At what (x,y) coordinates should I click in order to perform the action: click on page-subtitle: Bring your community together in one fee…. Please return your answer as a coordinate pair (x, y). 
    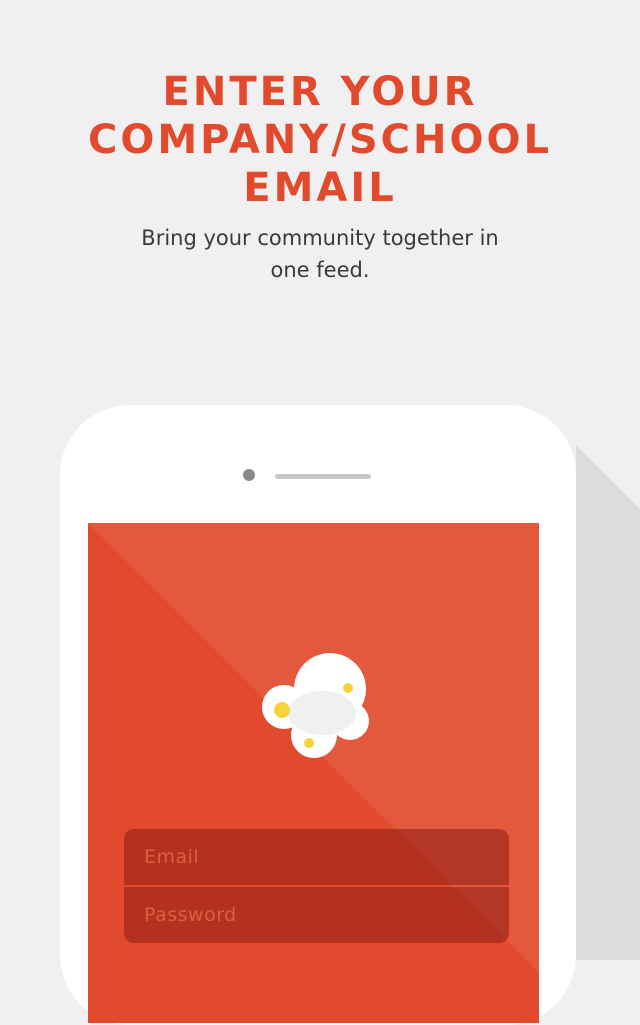
    Looking at the image, I should click on (320, 254).